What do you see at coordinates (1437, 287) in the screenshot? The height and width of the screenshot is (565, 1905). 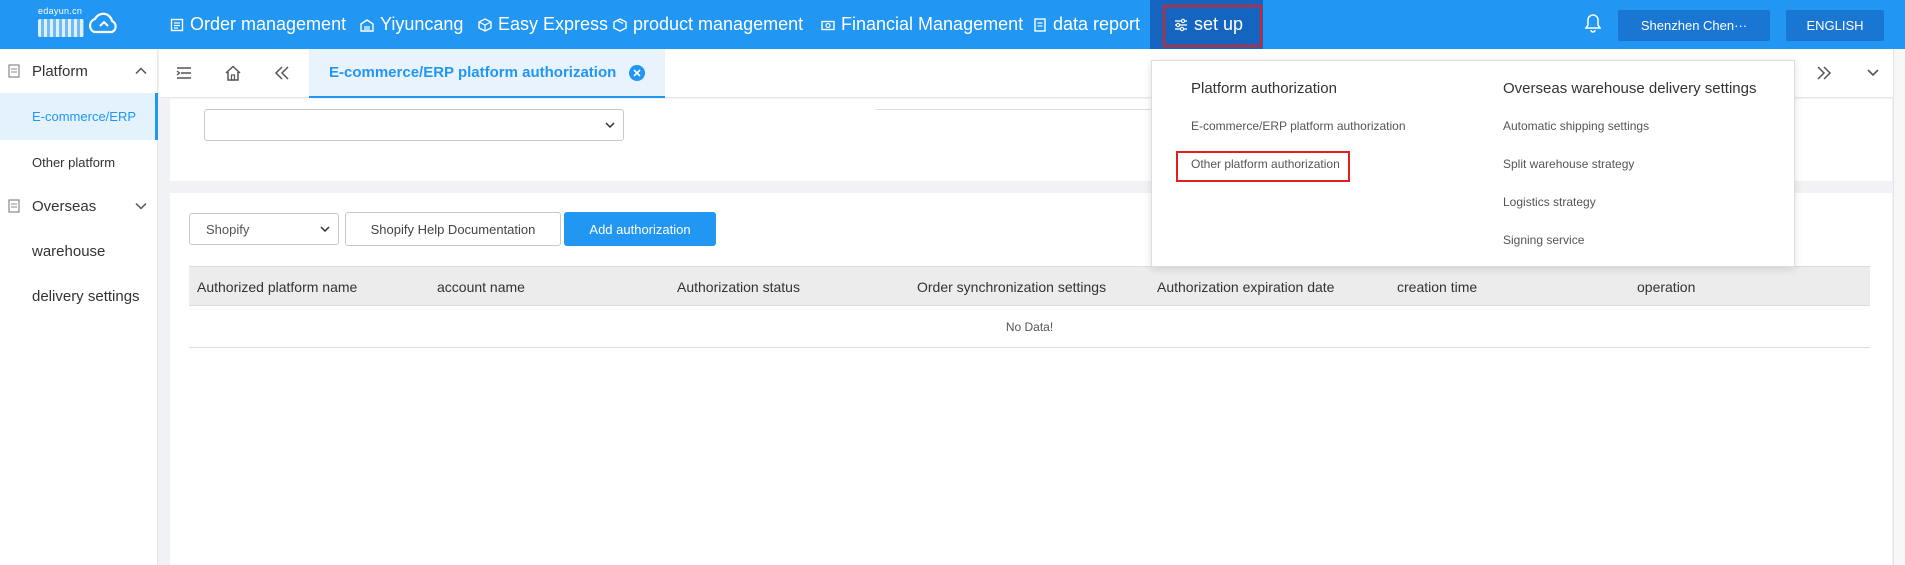 I see `column-header: creation time` at bounding box center [1437, 287].